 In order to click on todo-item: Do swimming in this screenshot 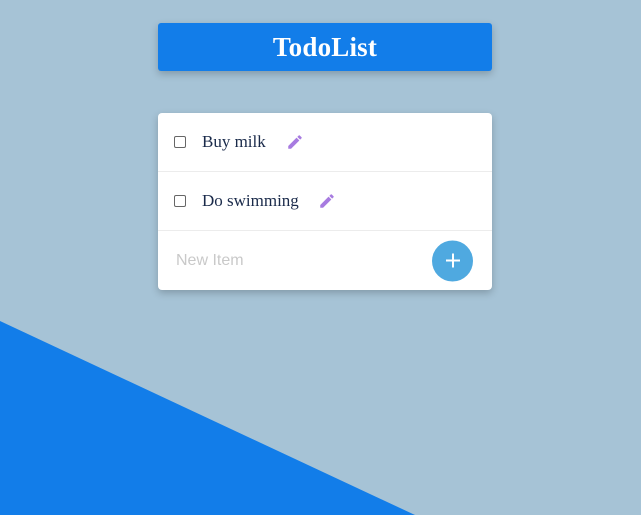, I will do `click(325, 201)`.